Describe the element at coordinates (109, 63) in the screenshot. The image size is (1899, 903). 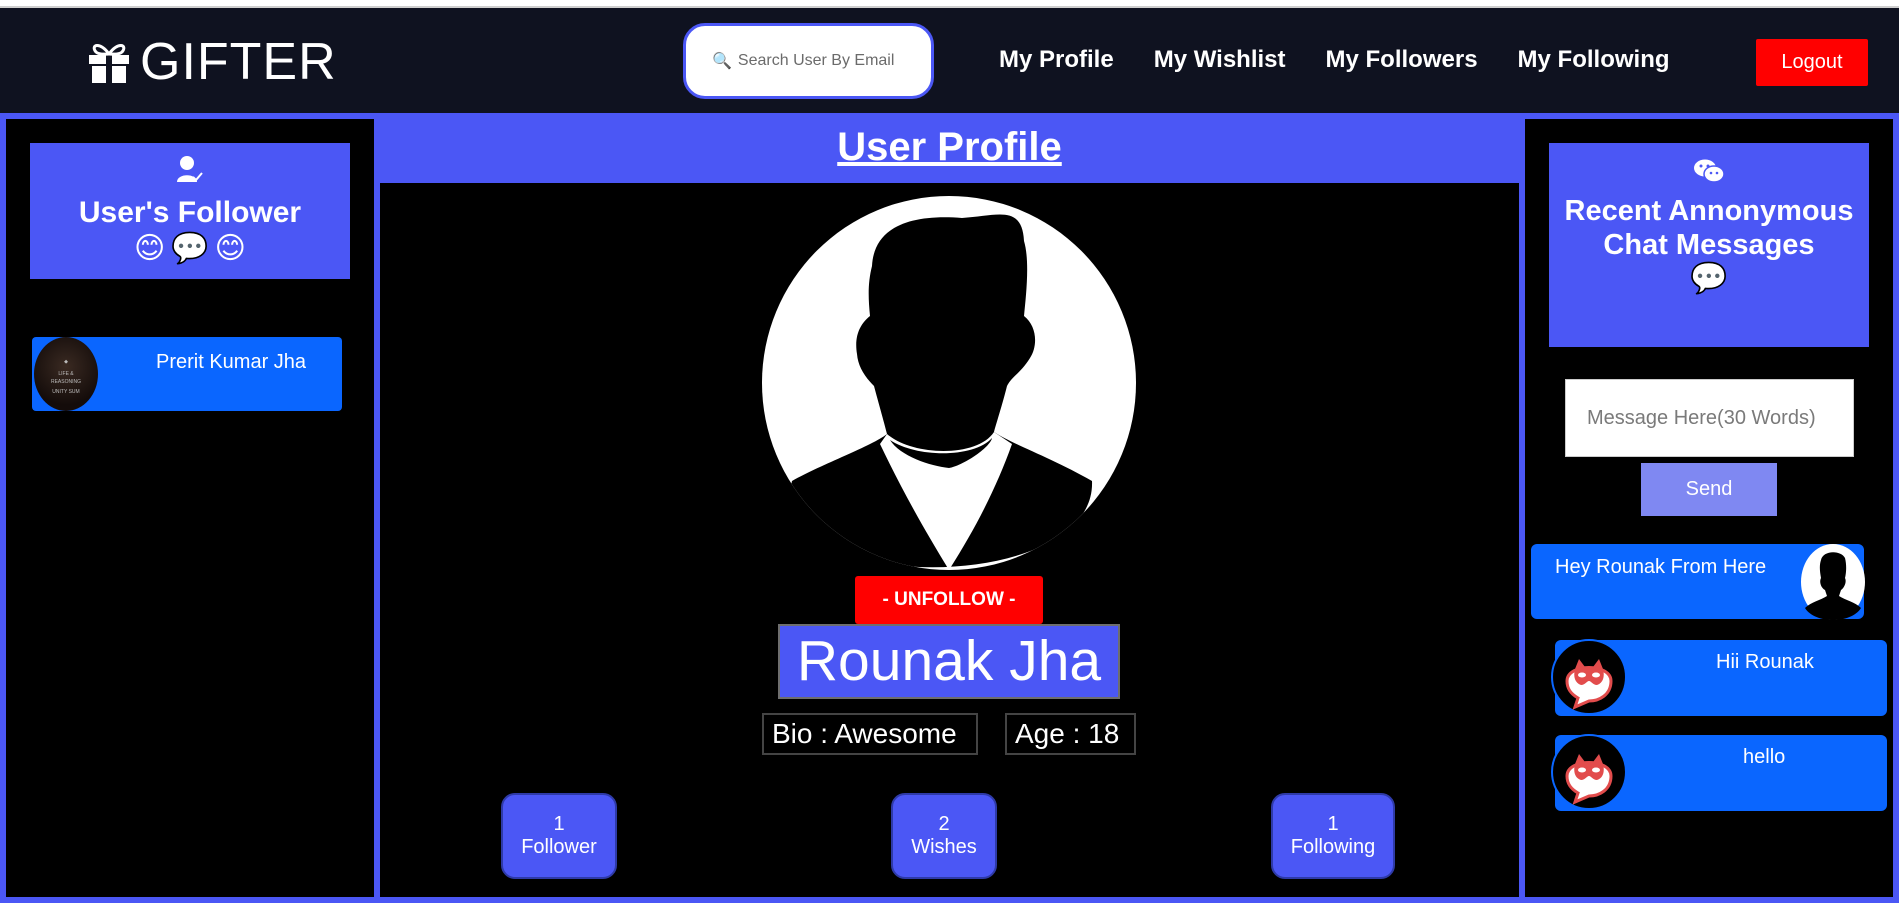
I see `gift-icon` at that location.